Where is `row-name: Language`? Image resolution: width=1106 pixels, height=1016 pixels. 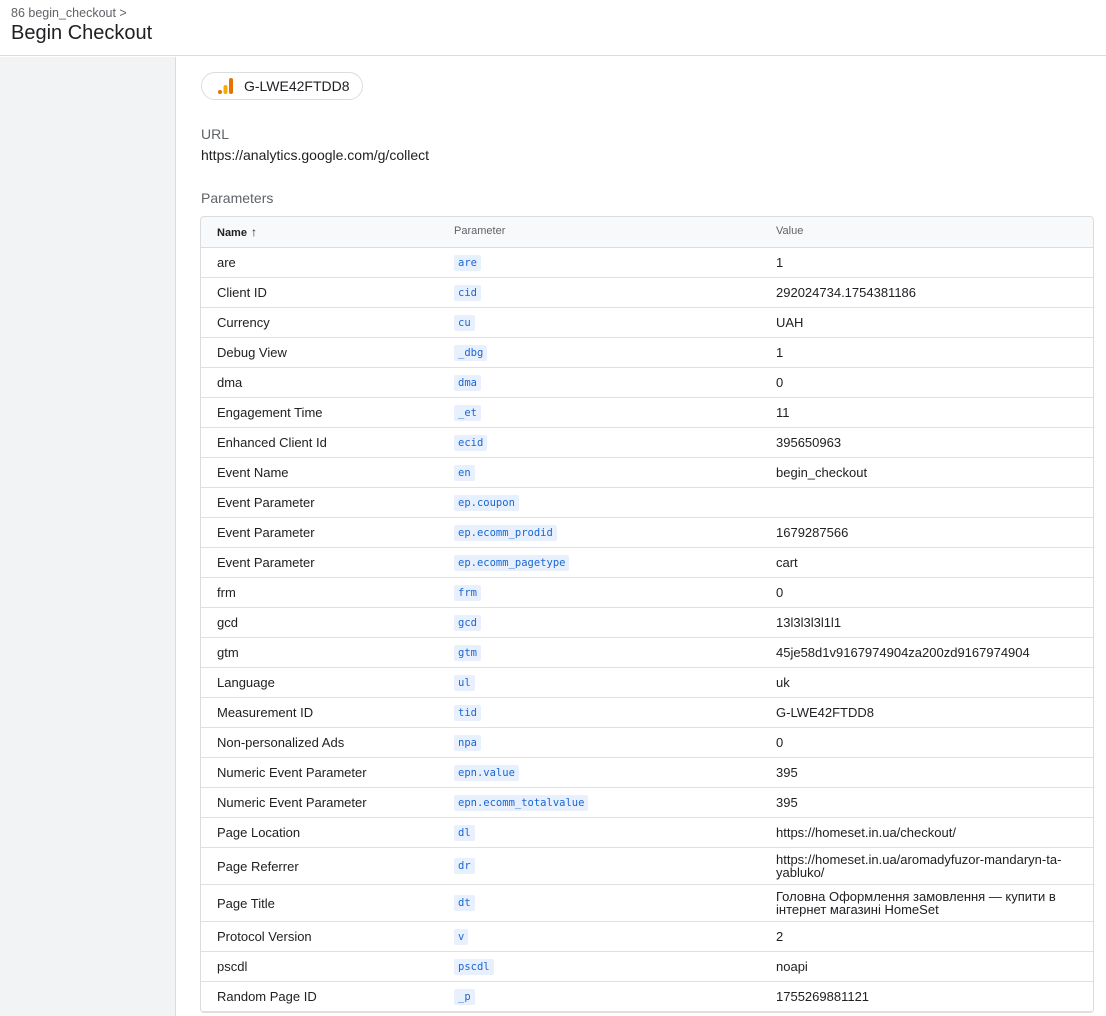
row-name: Language is located at coordinates (246, 682).